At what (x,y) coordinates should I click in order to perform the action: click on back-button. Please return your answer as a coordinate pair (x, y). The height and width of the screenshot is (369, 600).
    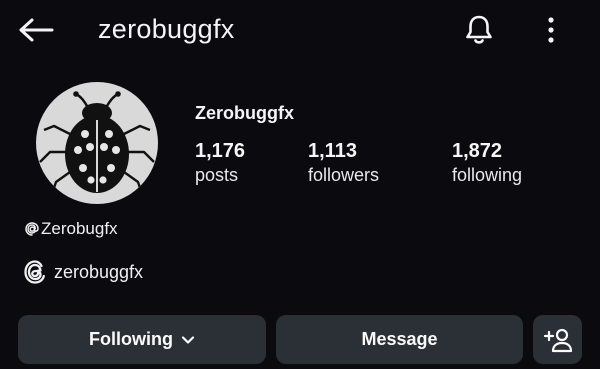
    Looking at the image, I should click on (36, 30).